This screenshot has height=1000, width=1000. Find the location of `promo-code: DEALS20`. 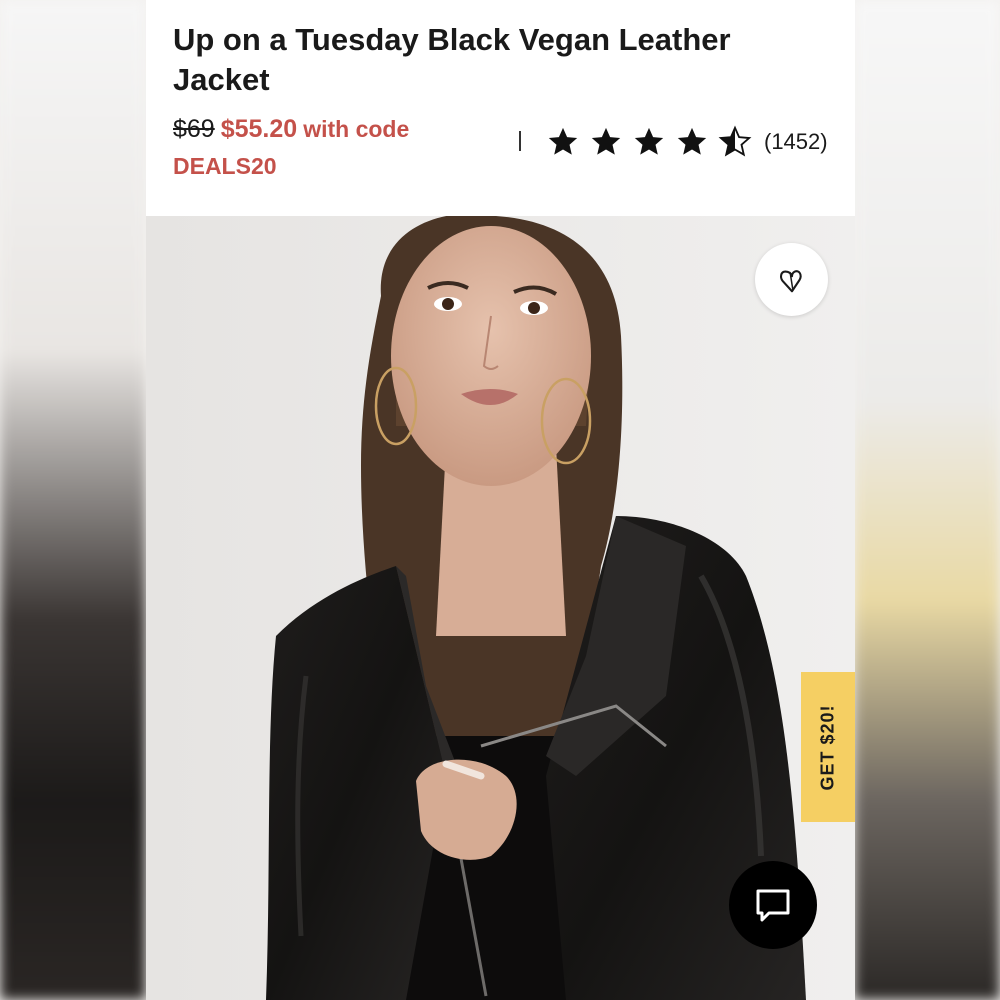

promo-code: DEALS20 is located at coordinates (225, 166).